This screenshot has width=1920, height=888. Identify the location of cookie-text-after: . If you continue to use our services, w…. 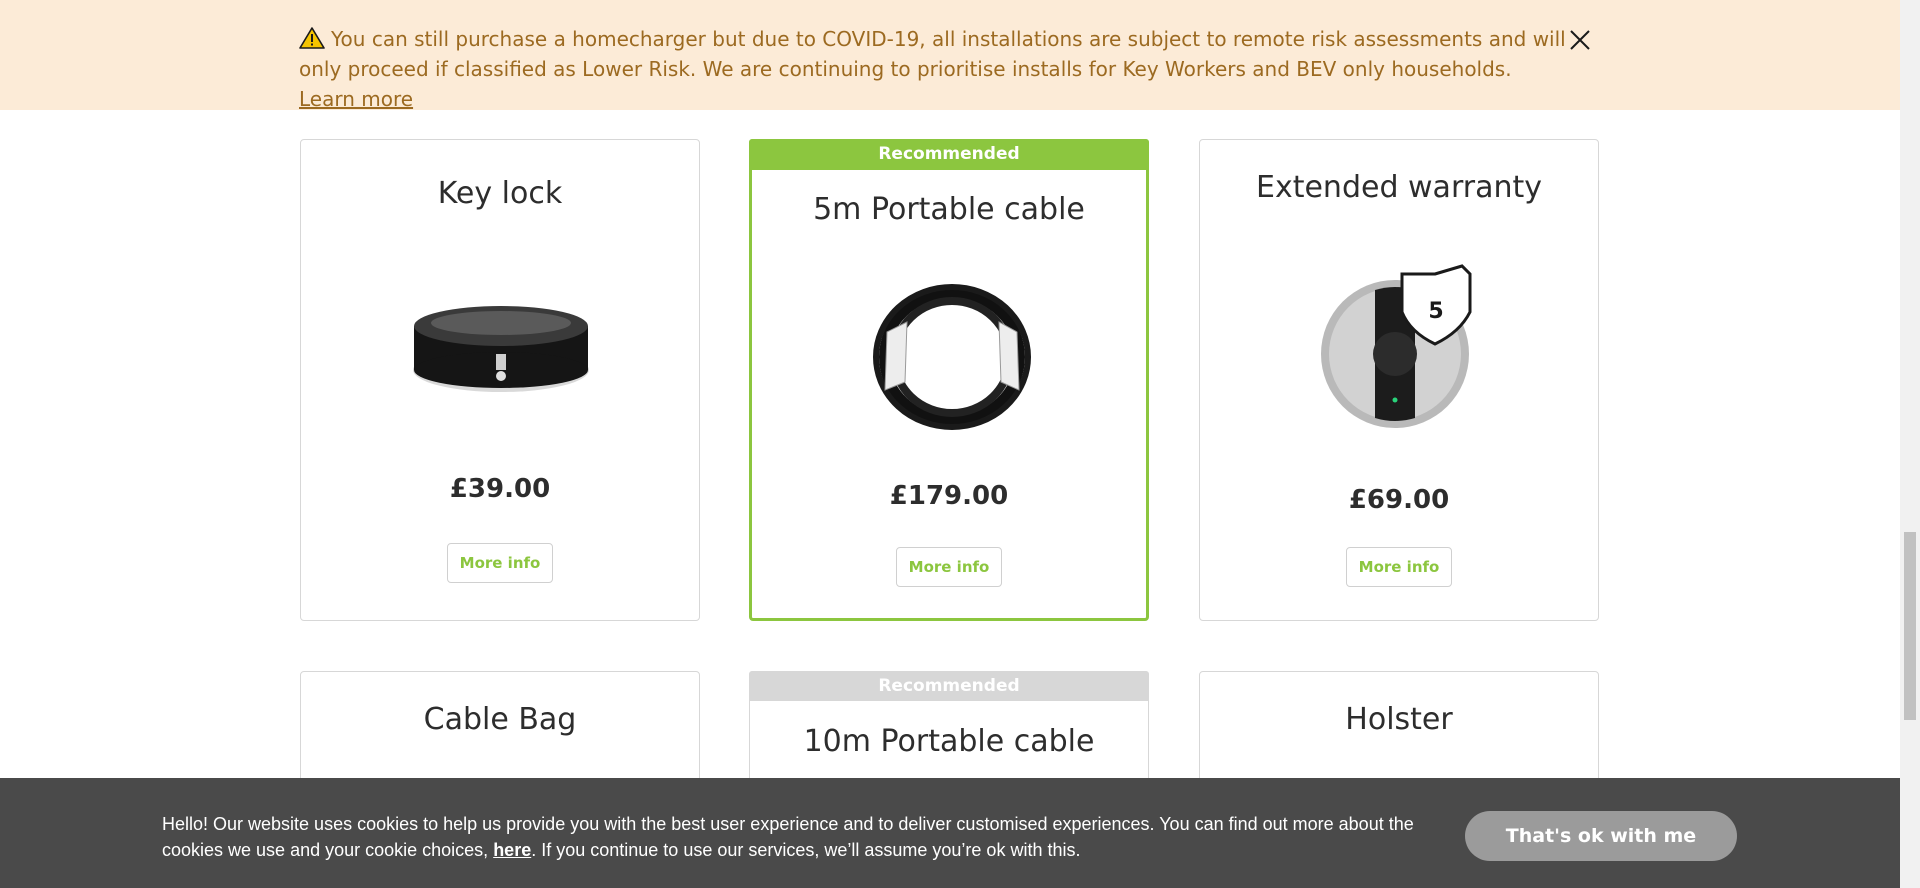
(806, 850).